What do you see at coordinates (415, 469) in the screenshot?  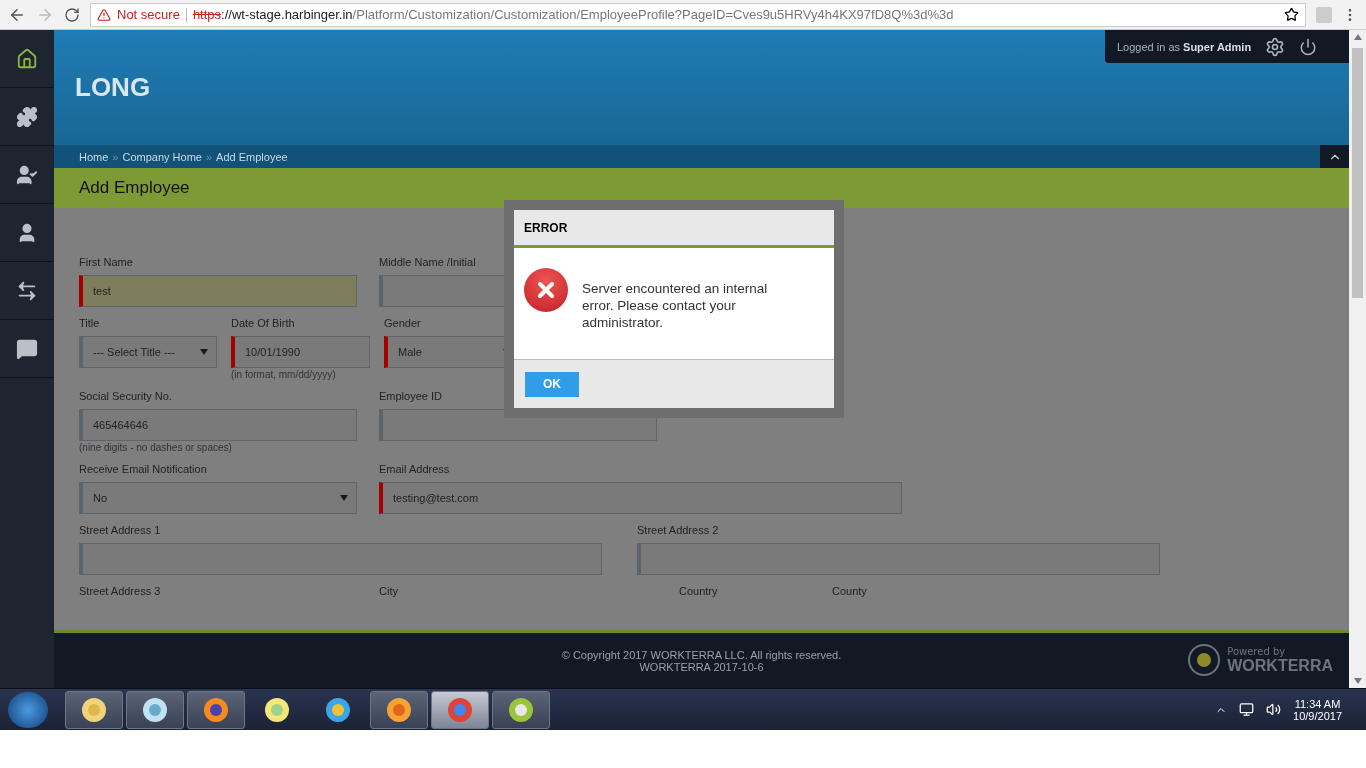 I see `field-label: Email Address` at bounding box center [415, 469].